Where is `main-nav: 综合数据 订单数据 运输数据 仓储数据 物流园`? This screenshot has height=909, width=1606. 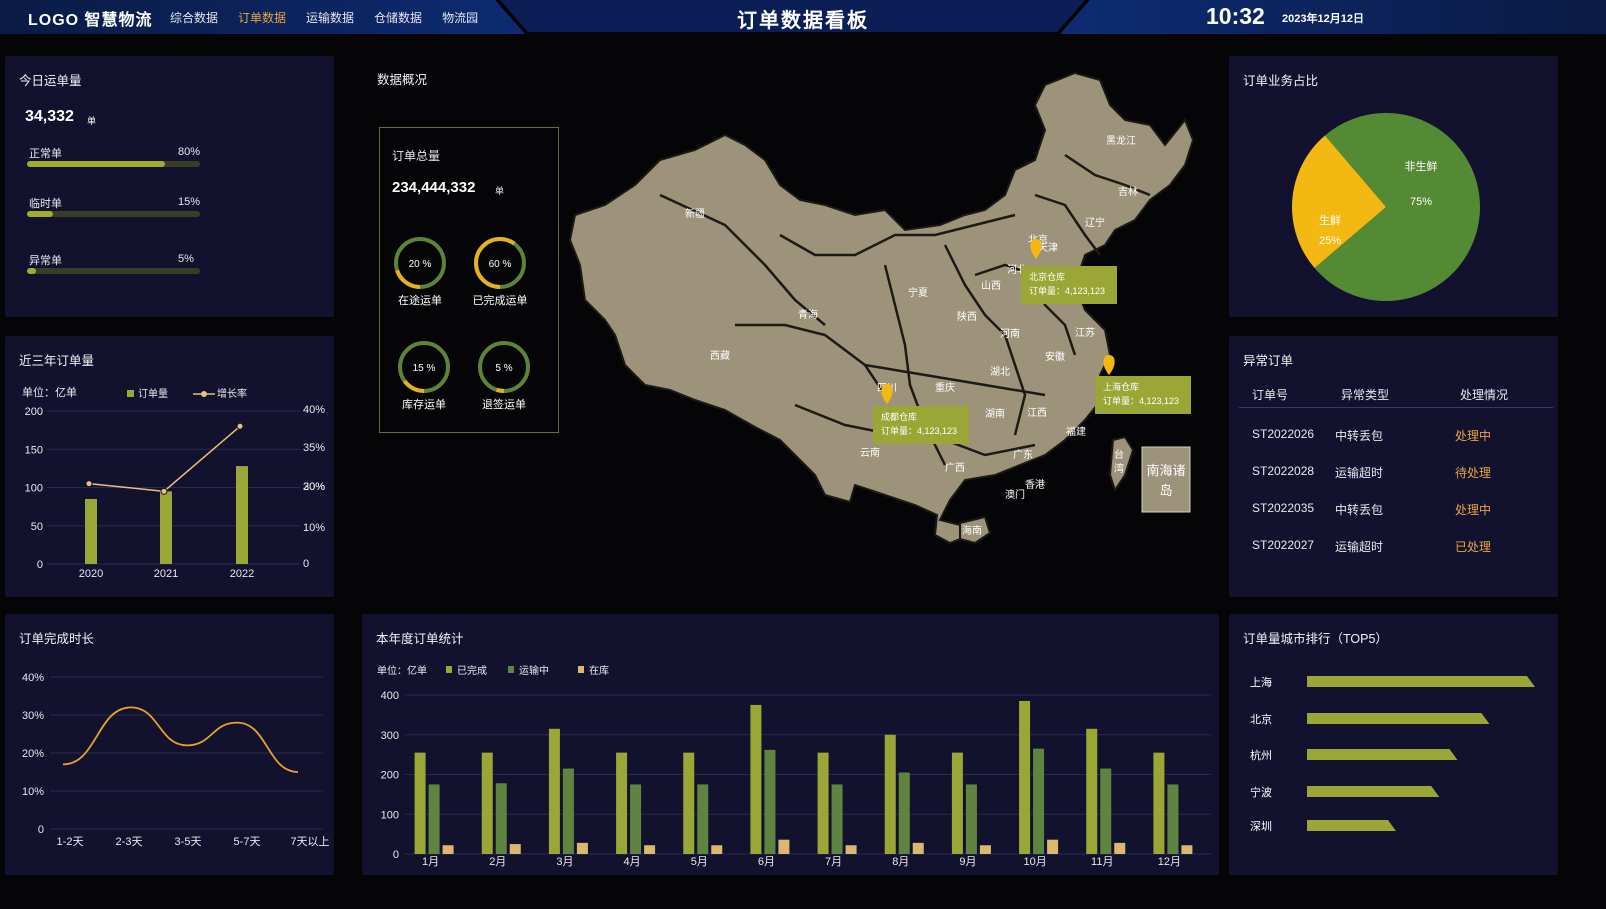
main-nav: 综合数据 订单数据 运输数据 仓储数据 物流园 is located at coordinates (334, 17).